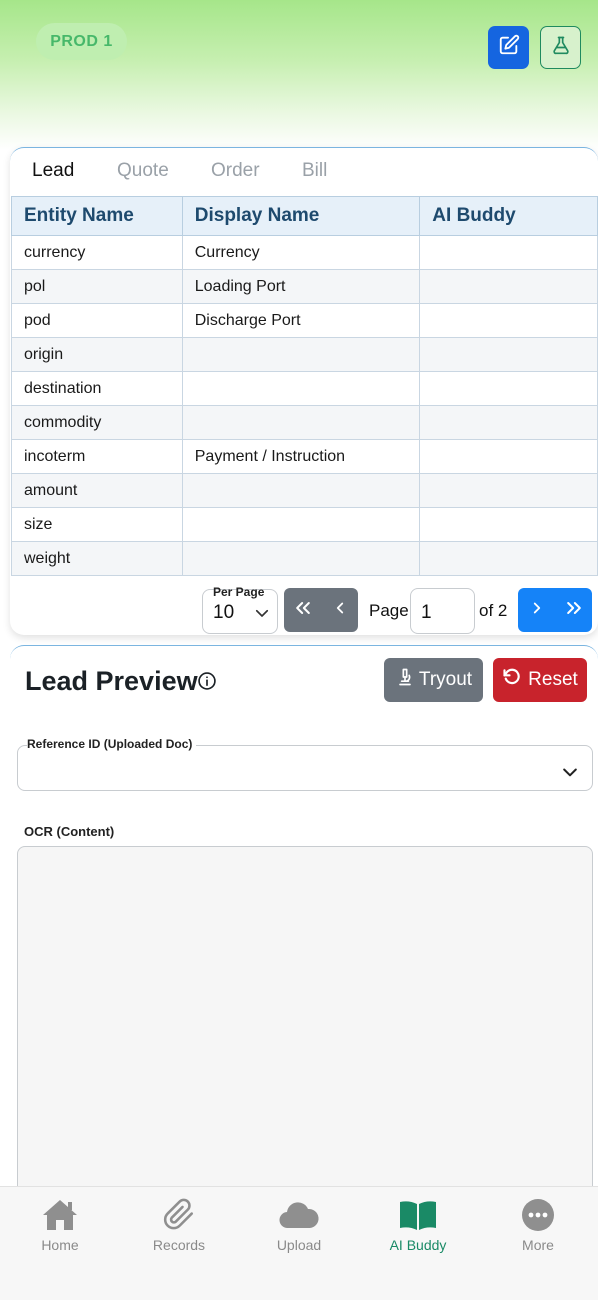 This screenshot has width=598, height=1300. What do you see at coordinates (426, 612) in the screenshot?
I see `page-number-value: 1` at bounding box center [426, 612].